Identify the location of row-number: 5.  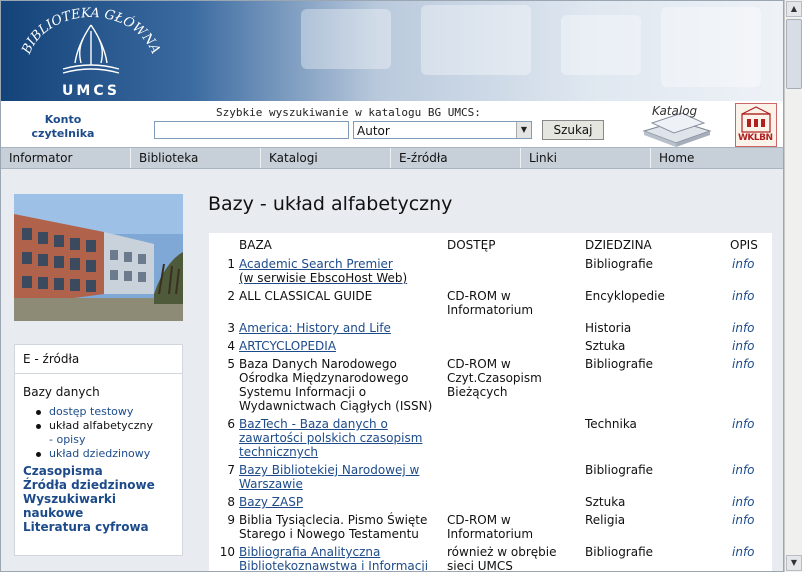
(231, 364).